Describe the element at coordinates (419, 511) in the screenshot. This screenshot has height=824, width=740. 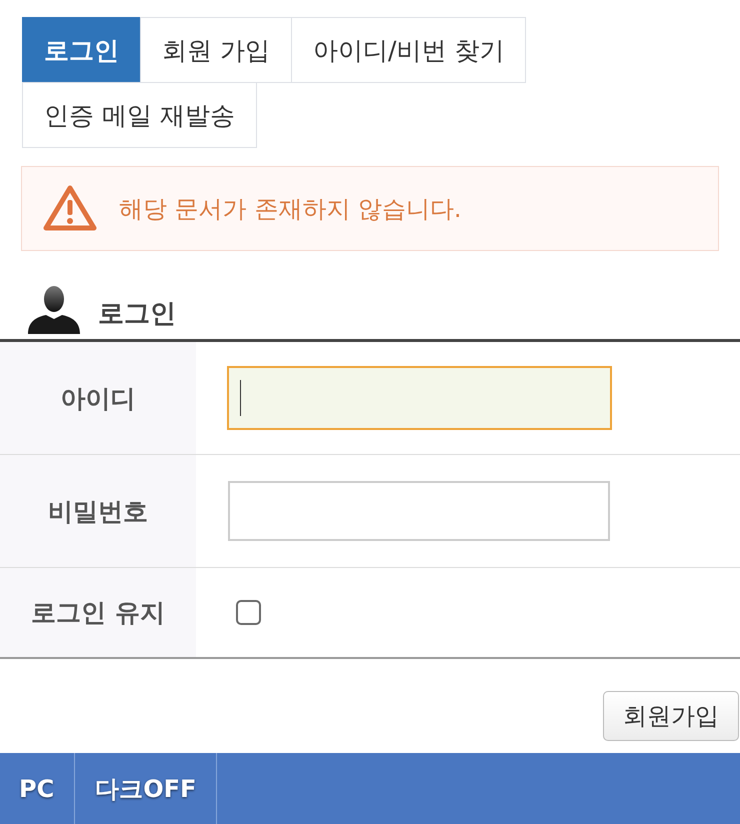
I see `password-field` at that location.